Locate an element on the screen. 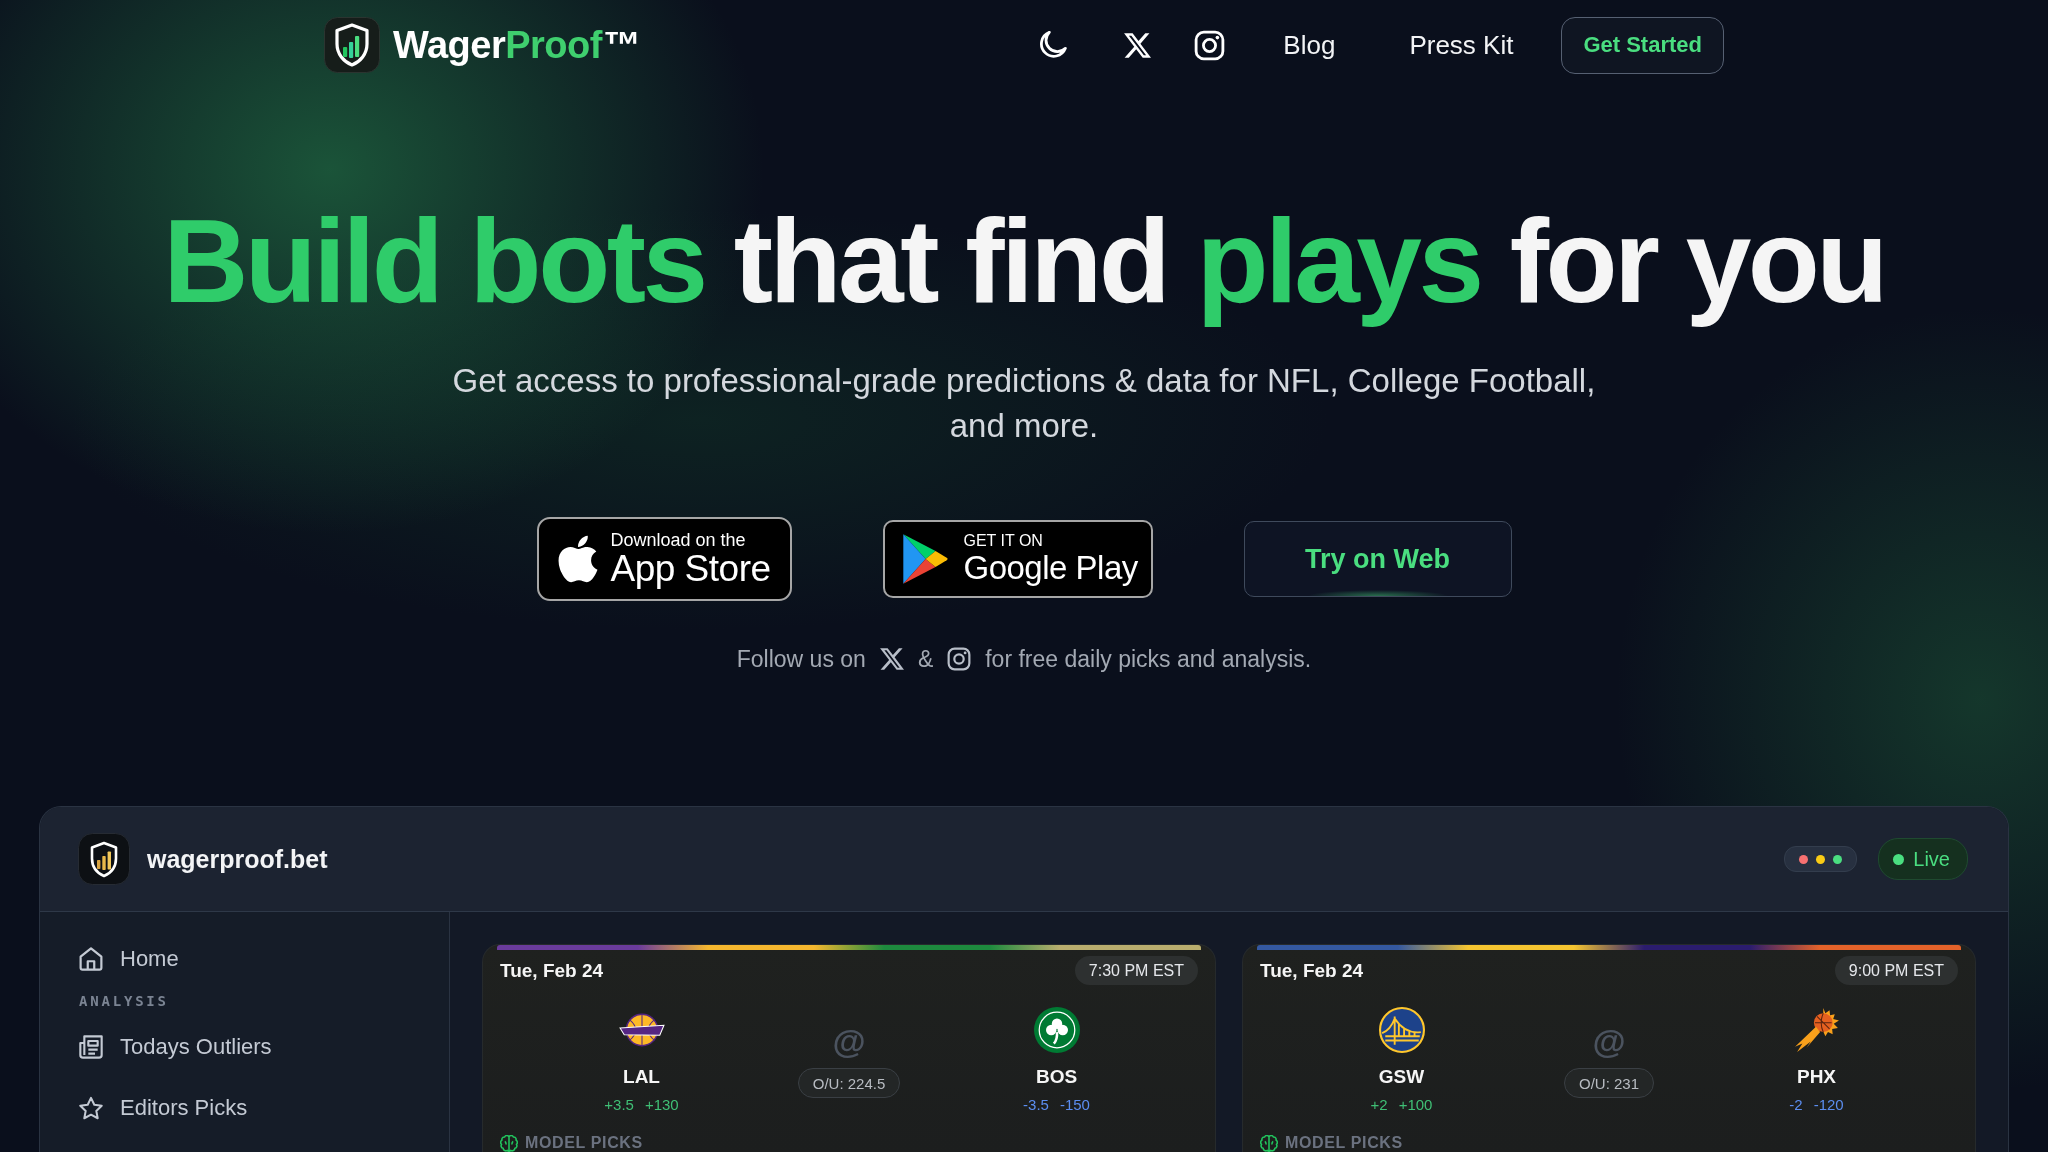 This screenshot has width=2048, height=1152. shamrock-icon is located at coordinates (1056, 1030).